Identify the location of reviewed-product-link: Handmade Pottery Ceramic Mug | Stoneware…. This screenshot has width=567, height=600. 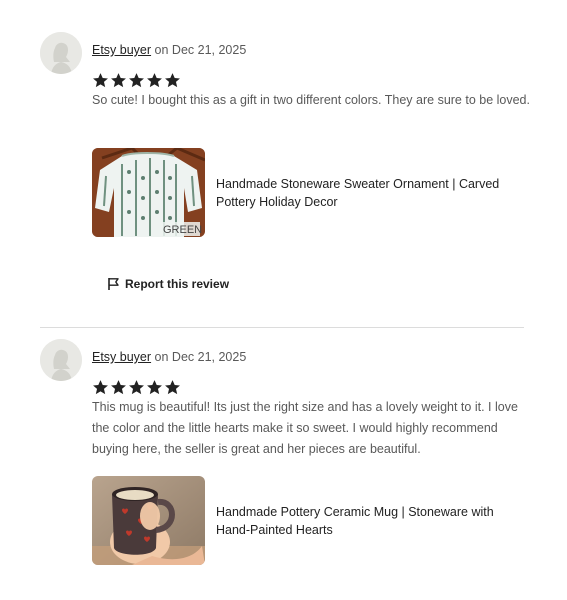
(309, 520).